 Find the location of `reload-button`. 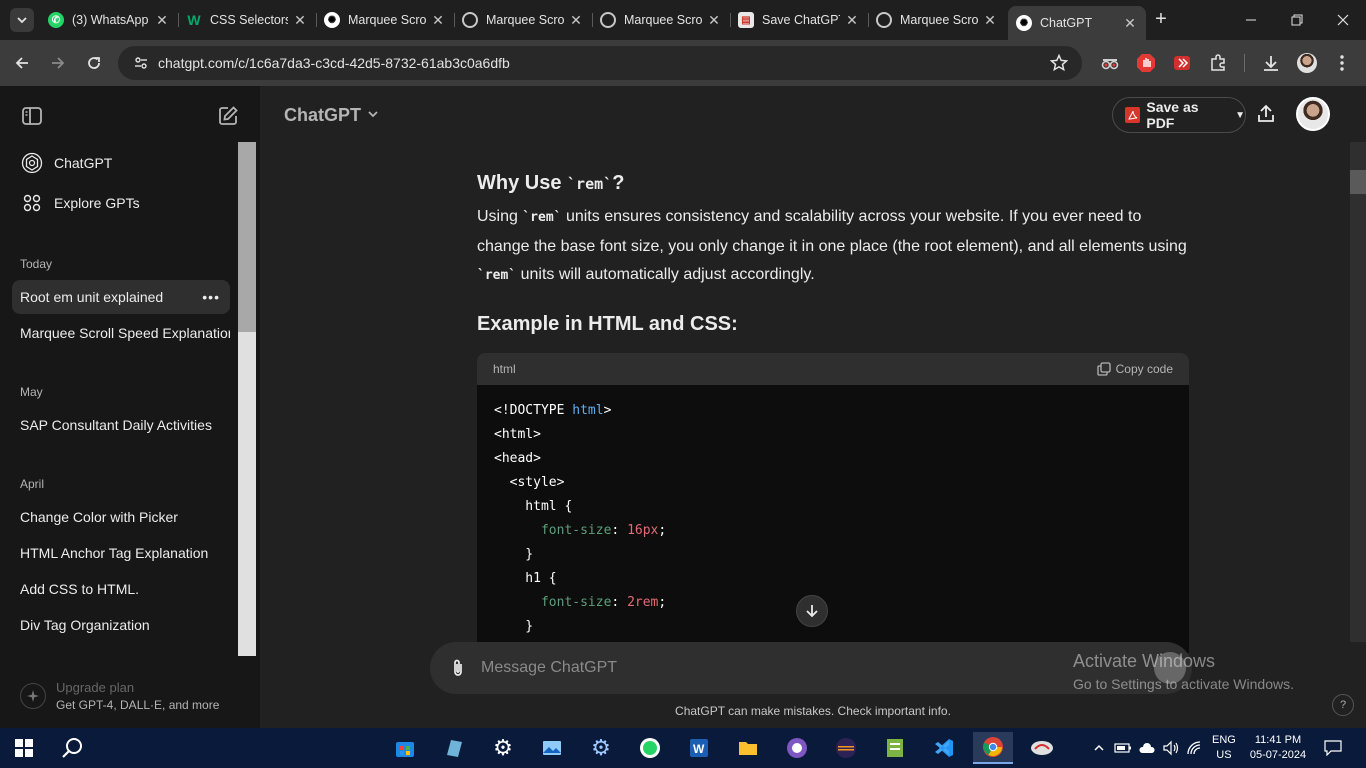

reload-button is located at coordinates (94, 63).